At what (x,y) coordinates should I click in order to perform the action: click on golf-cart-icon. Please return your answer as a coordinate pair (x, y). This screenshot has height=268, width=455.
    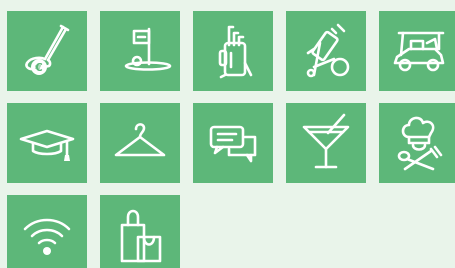
    Looking at the image, I should click on (419, 51).